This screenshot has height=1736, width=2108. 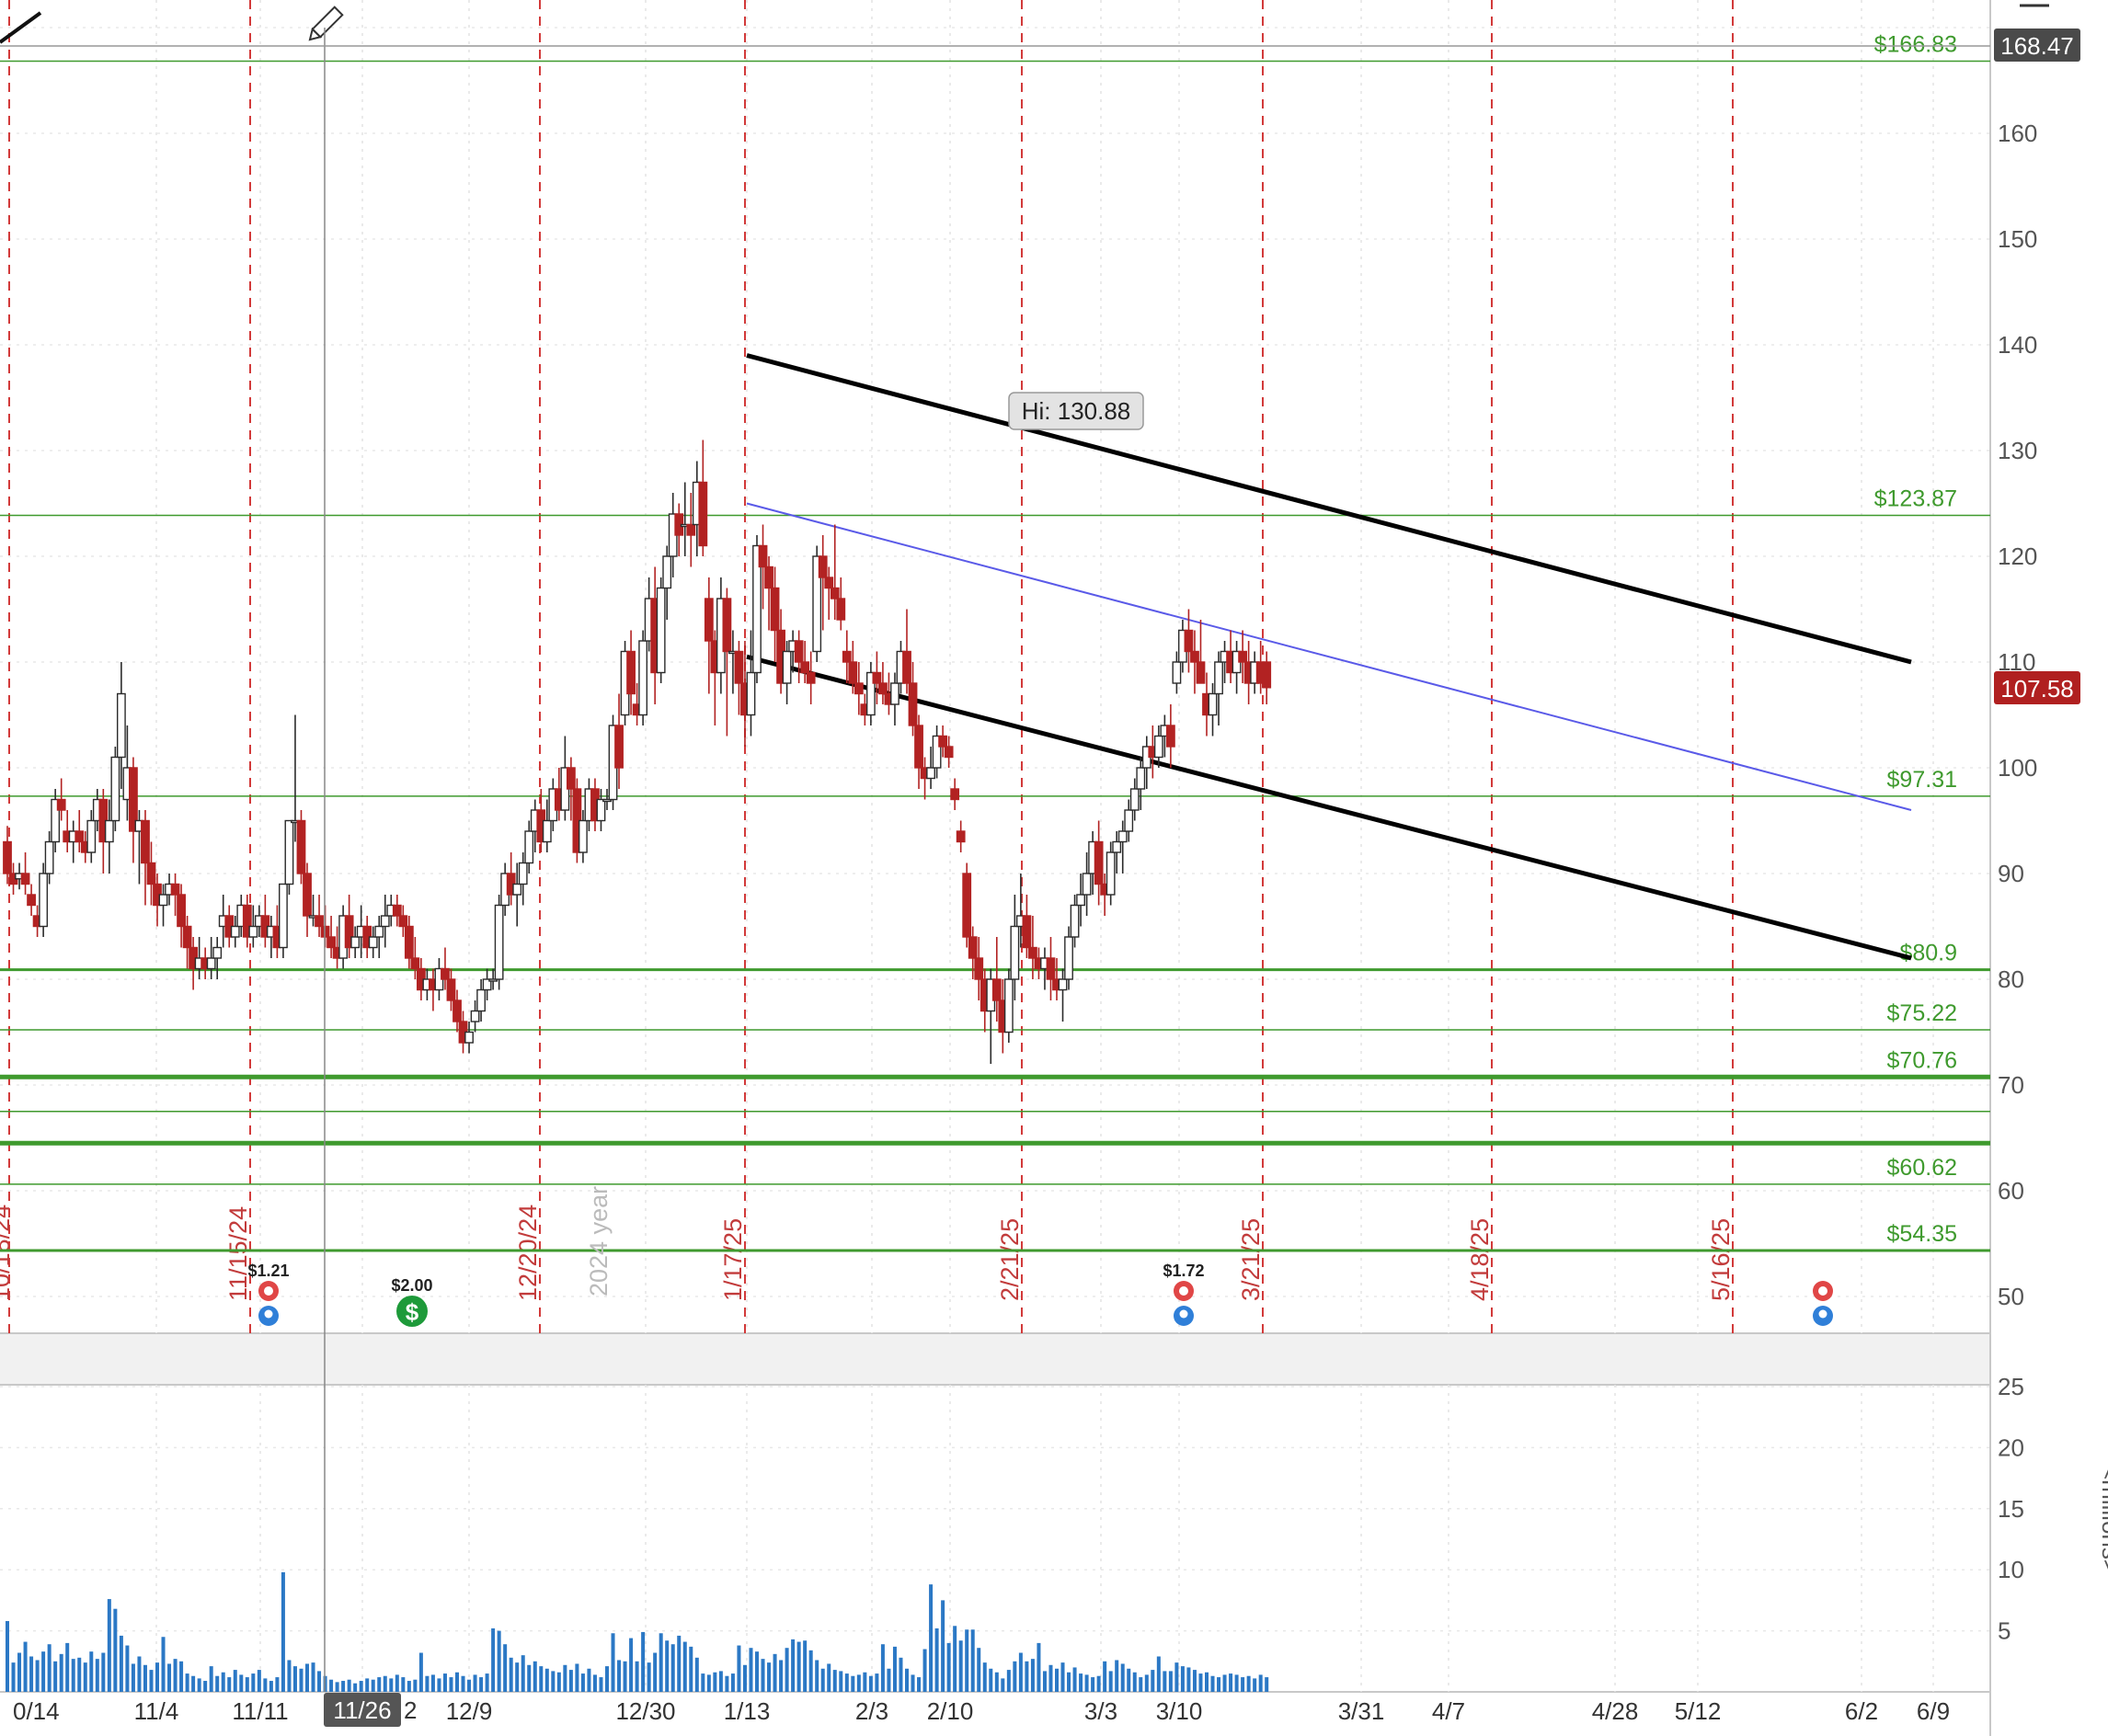 I want to click on date-tick-label: 4/28, so click(x=1616, y=1711).